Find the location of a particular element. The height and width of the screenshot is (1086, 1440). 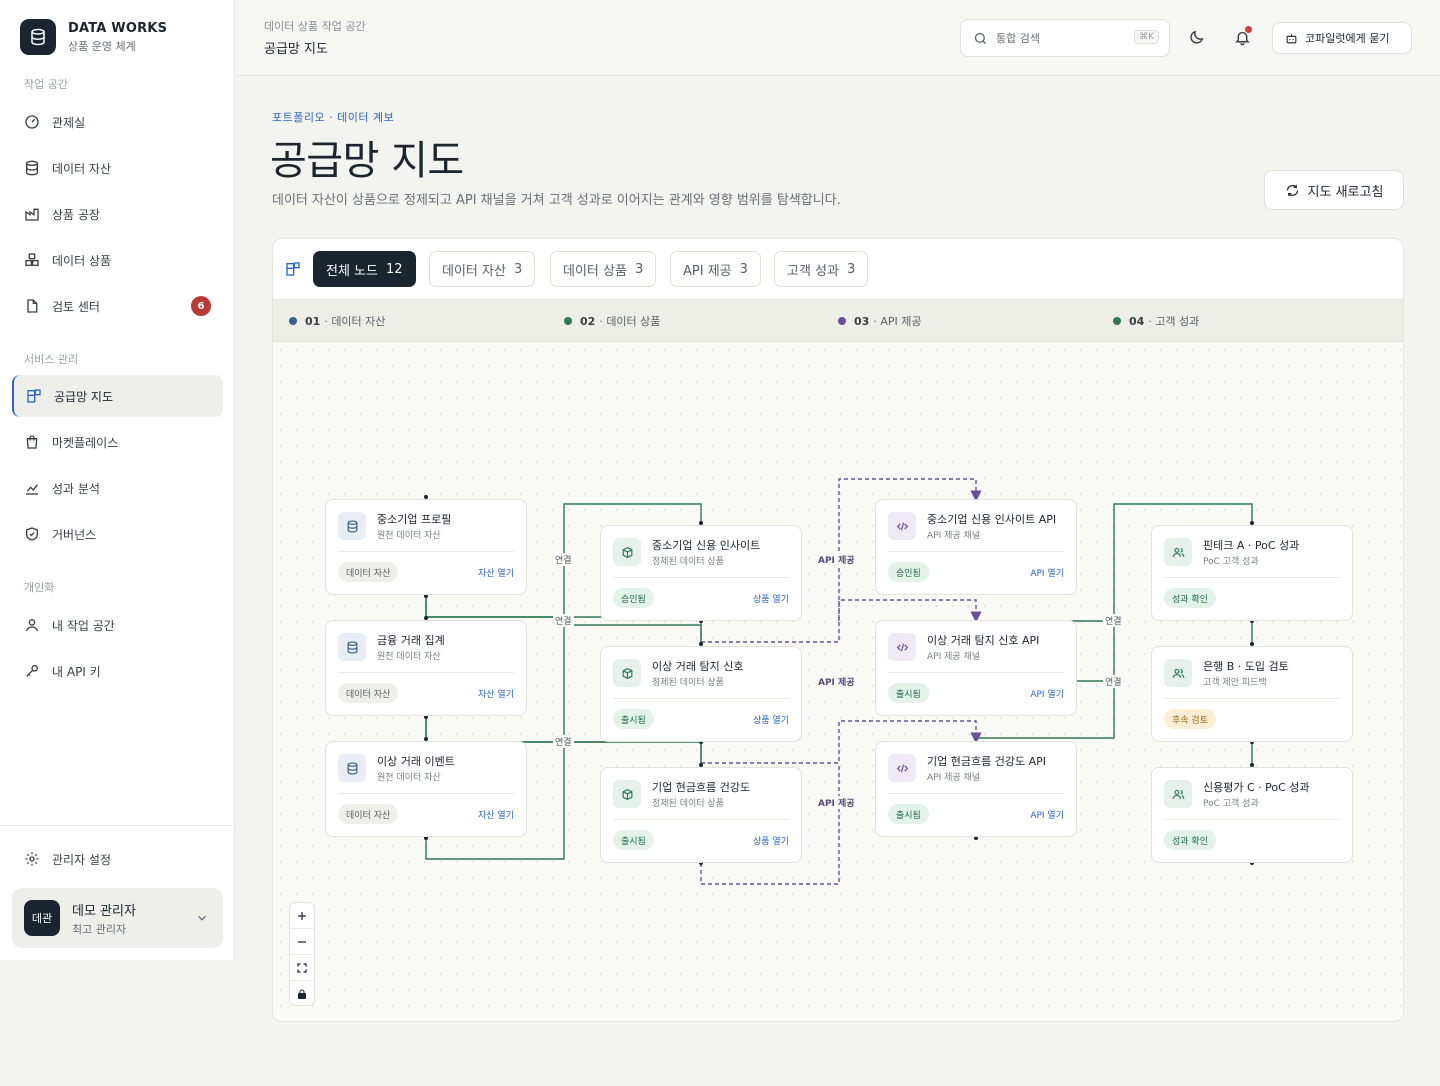

node-asset: 중소기업 프로필 원천 데이터 자산 데이터 자산 자산 열기 is located at coordinates (426, 547).